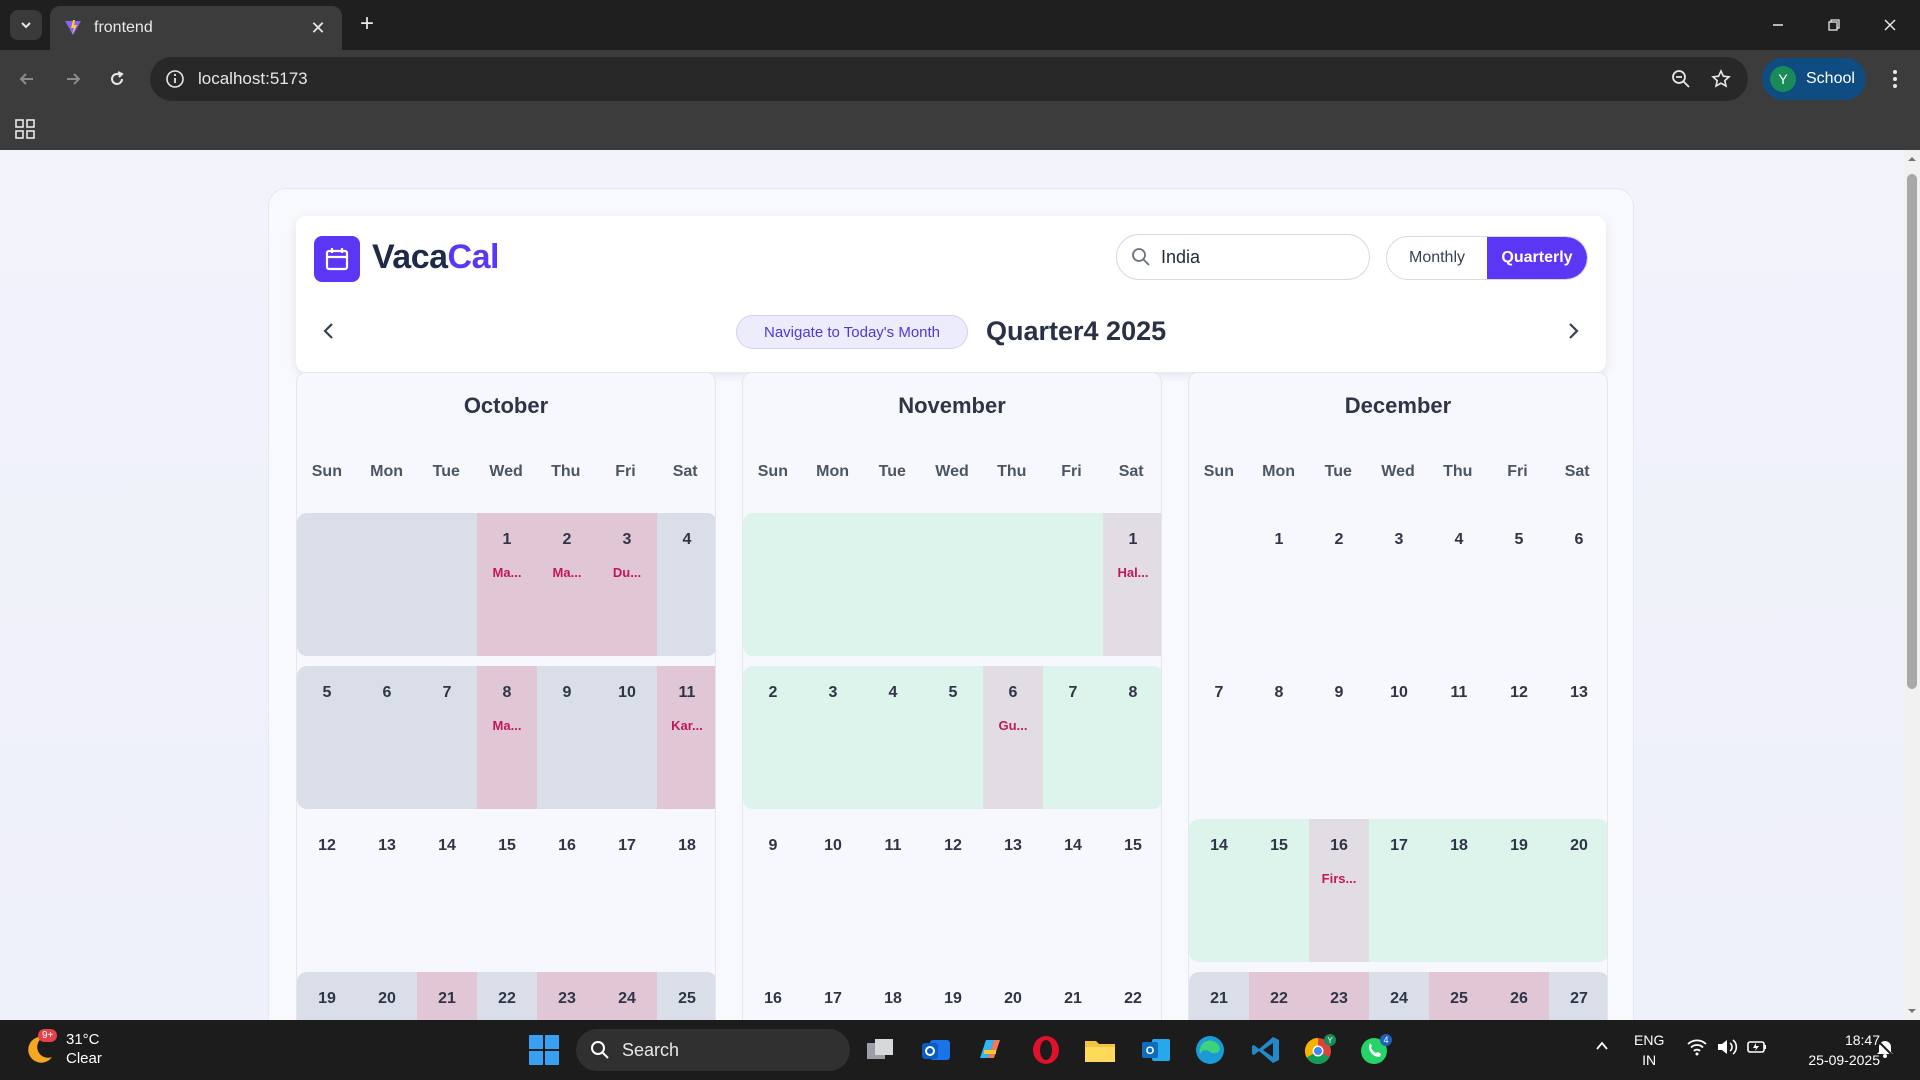 This screenshot has height=1080, width=1920. Describe the element at coordinates (26, 25) in the screenshot. I see `tab-search-button` at that location.